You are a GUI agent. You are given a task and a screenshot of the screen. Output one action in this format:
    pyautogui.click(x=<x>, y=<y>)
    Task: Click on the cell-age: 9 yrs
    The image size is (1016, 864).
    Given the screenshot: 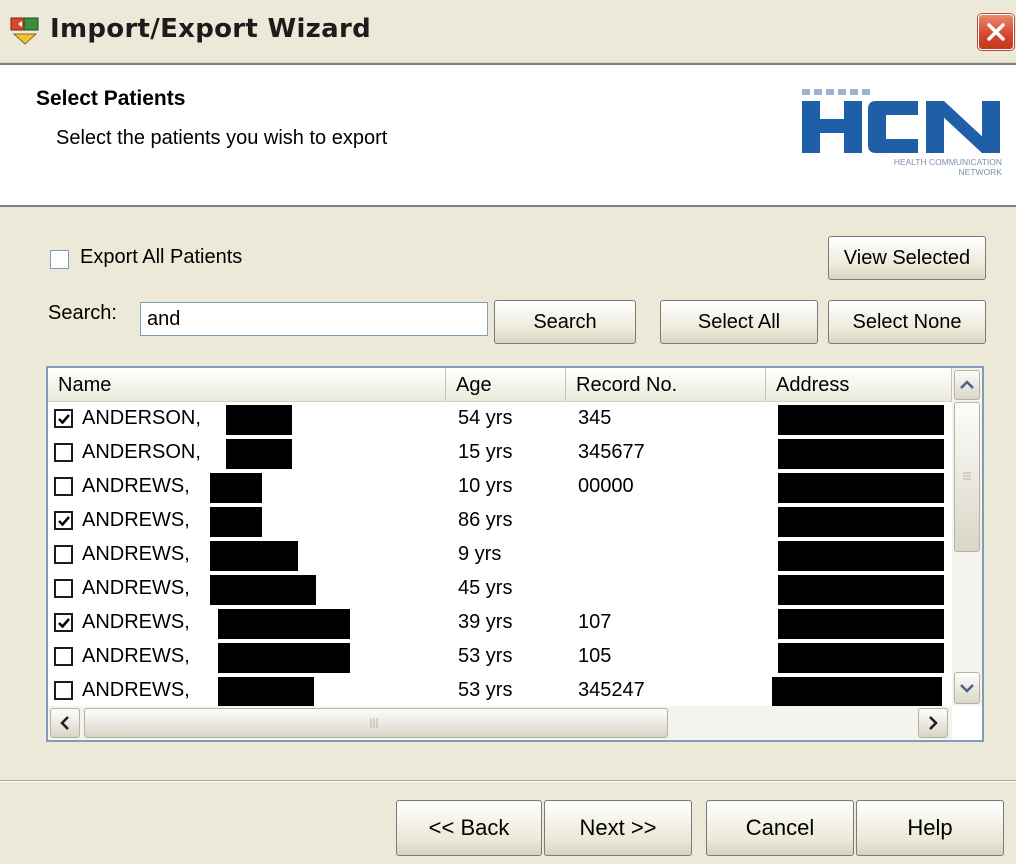 What is the action you would take?
    pyautogui.click(x=480, y=554)
    